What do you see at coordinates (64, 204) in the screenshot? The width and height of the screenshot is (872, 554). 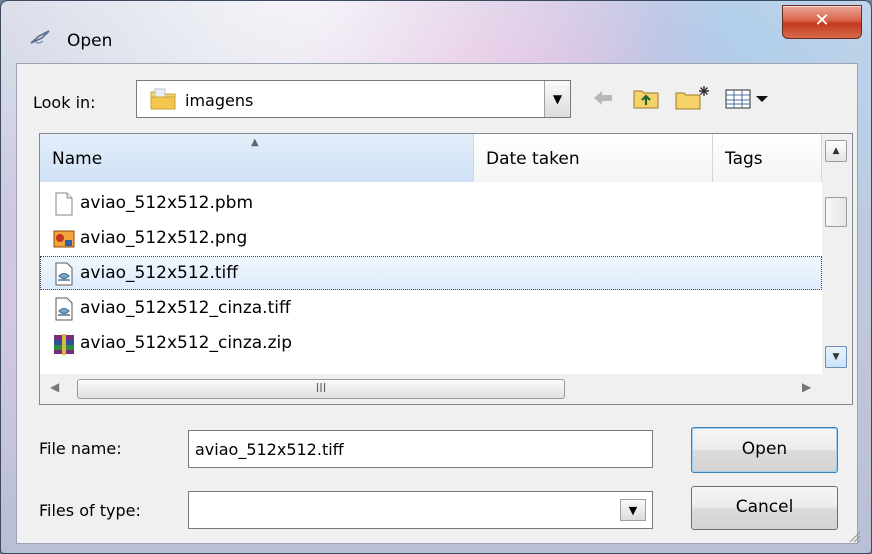 I see `blank-file-icon` at bounding box center [64, 204].